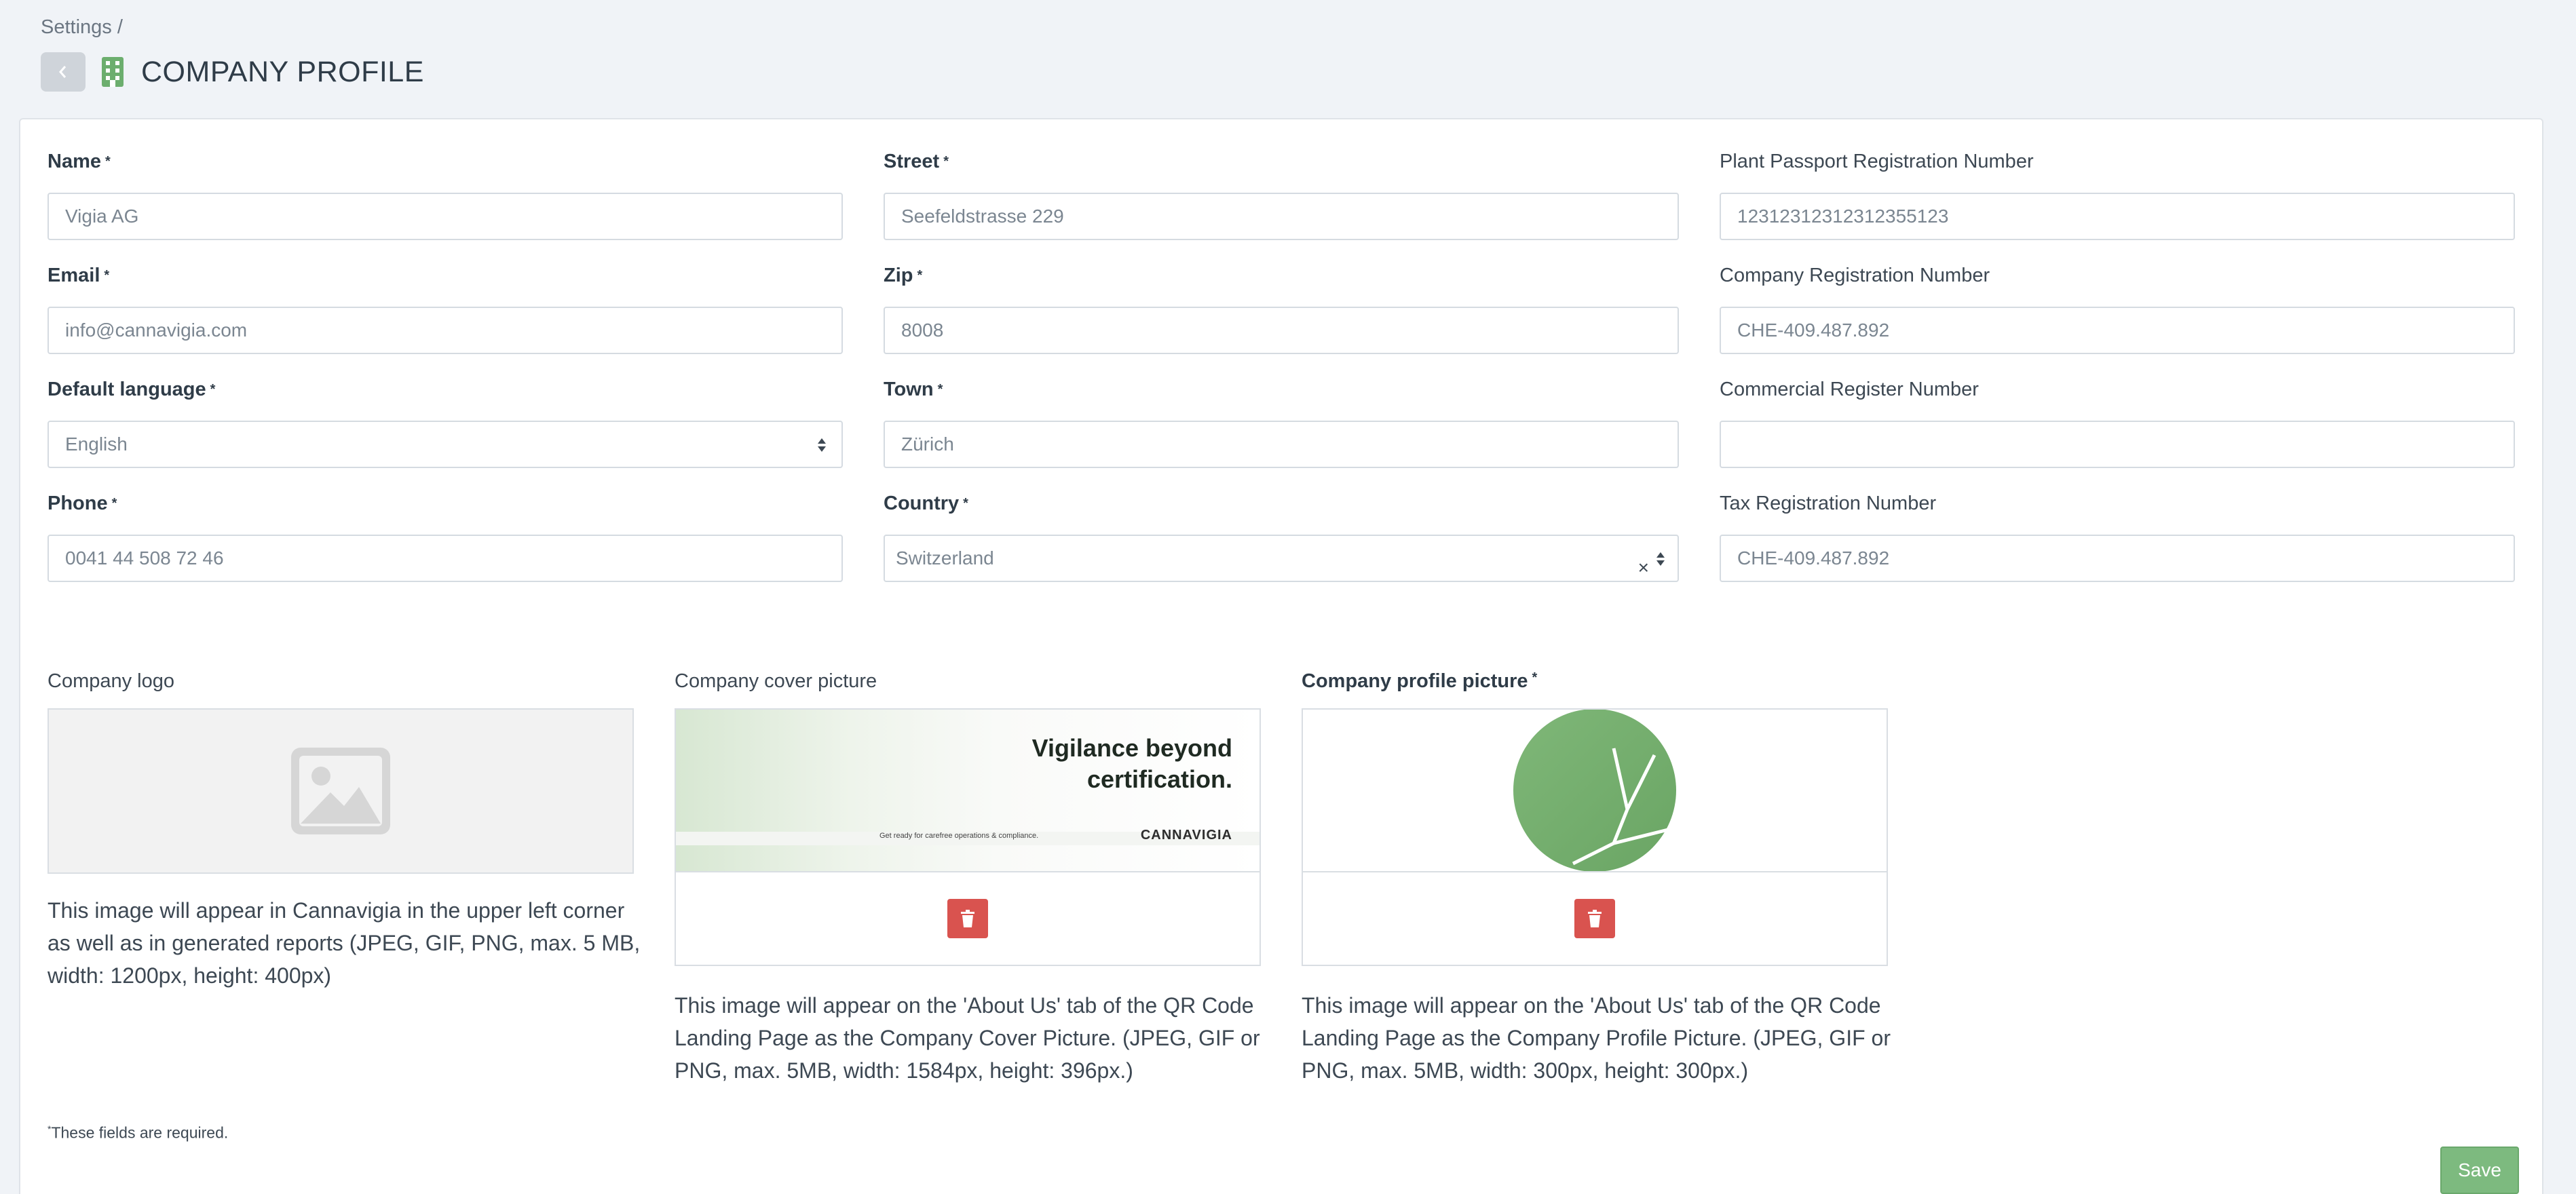 This screenshot has height=1194, width=2576. Describe the element at coordinates (2117, 559) in the screenshot. I see `tax-reg-input: CHE-409.487.892` at that location.